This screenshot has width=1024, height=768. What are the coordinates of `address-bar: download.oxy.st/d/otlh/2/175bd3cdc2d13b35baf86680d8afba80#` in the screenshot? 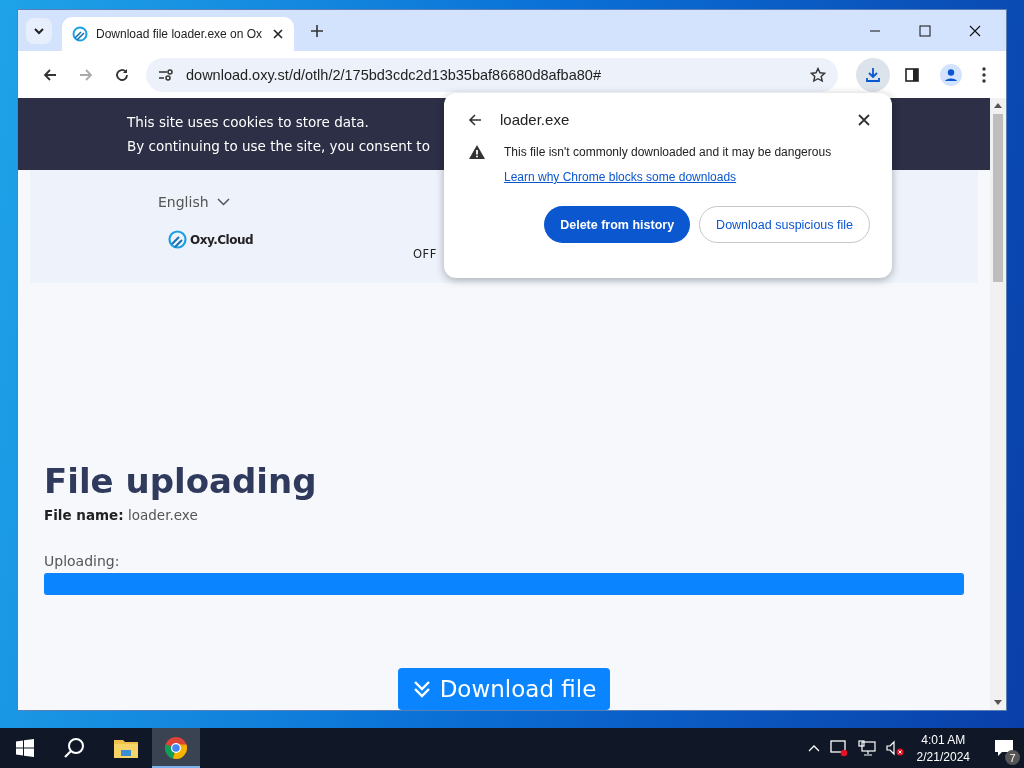 It's located at (492, 74).